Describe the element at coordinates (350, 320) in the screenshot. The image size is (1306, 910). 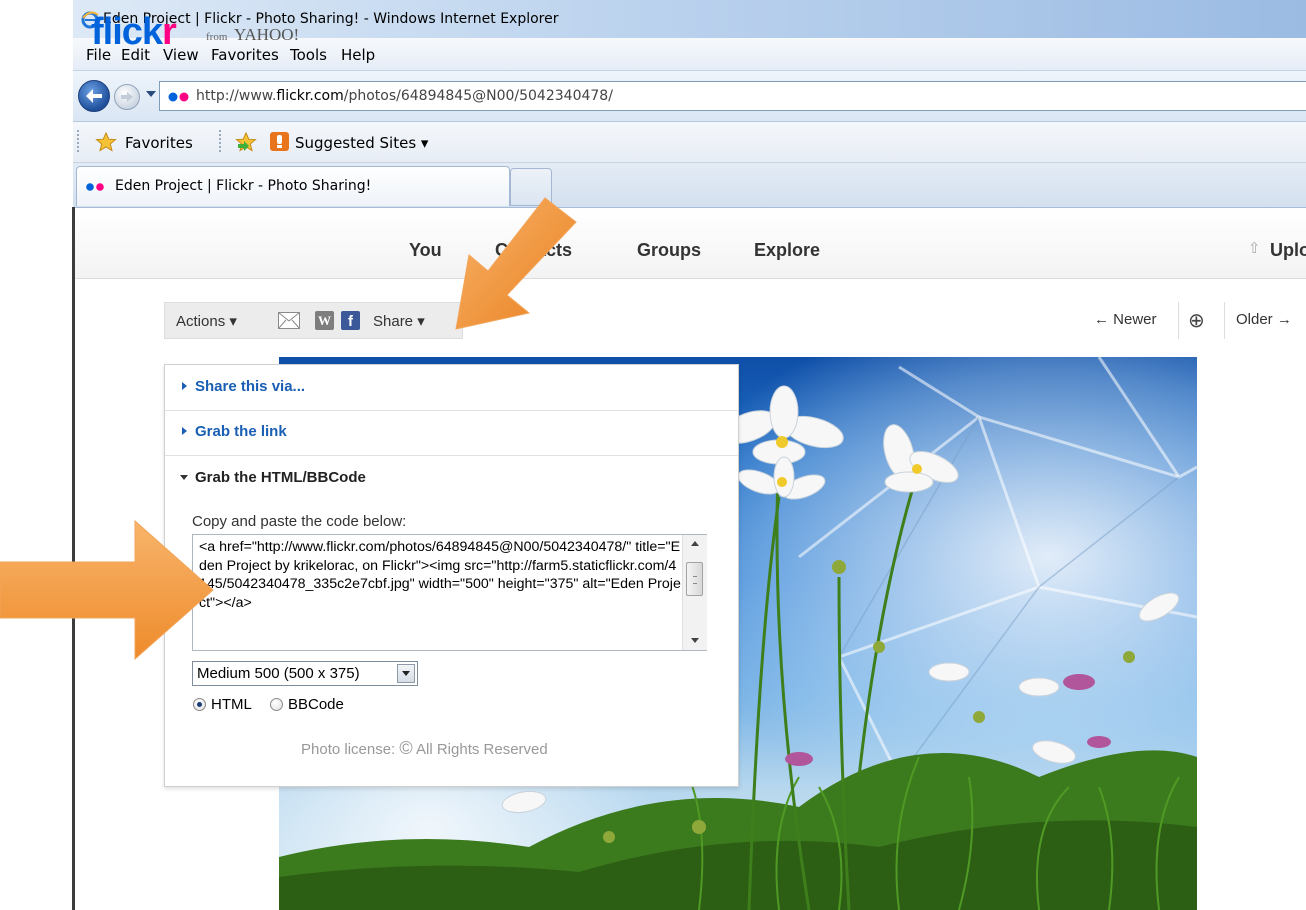
I see `facebook-icon: f` at that location.